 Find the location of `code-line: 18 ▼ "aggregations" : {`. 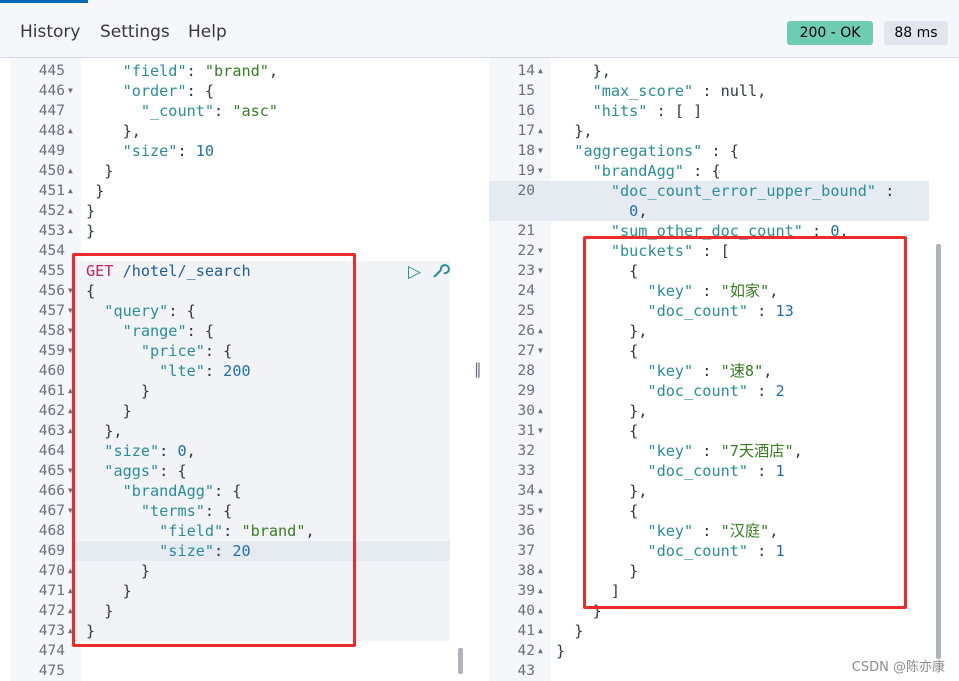

code-line: 18 ▼ "aggregations" : { is located at coordinates (709, 151).